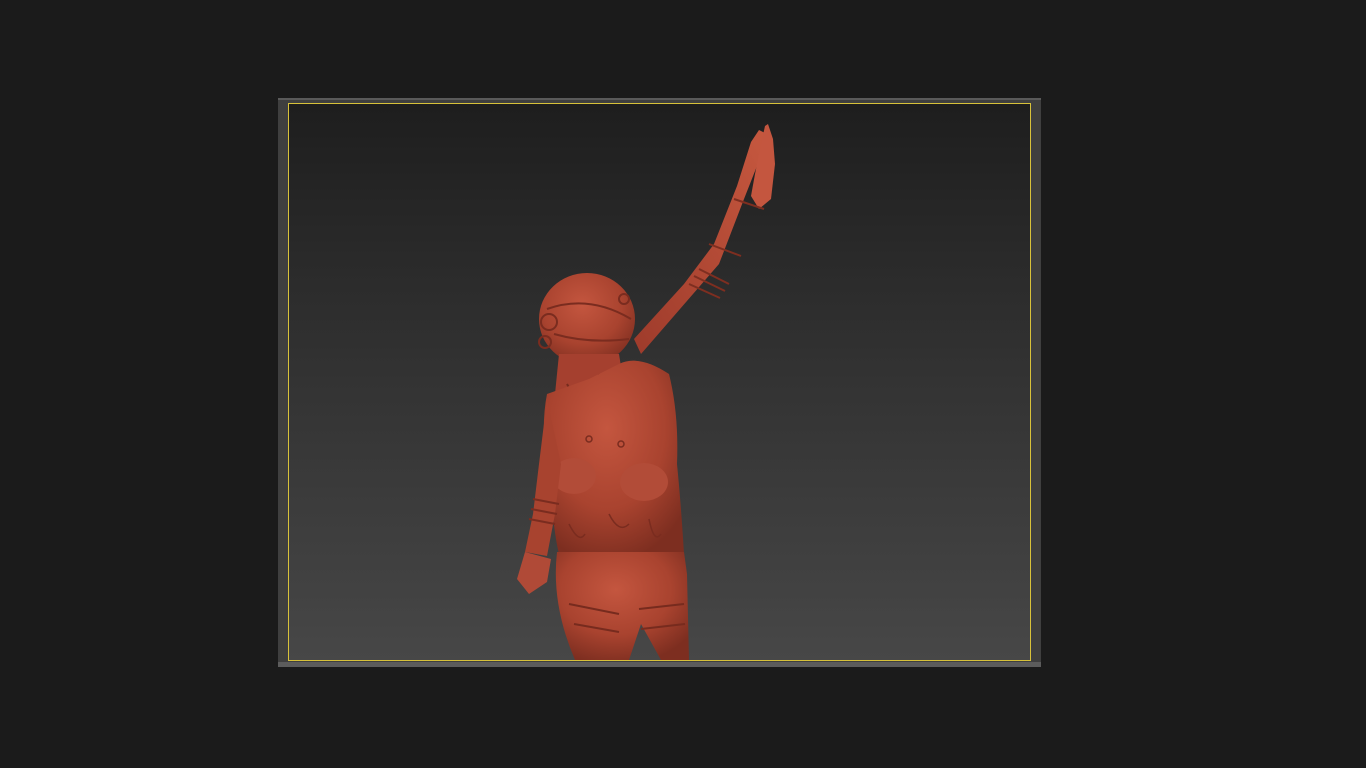 The width and height of the screenshot is (1366, 768). I want to click on sculpt-model, so click(646, 392).